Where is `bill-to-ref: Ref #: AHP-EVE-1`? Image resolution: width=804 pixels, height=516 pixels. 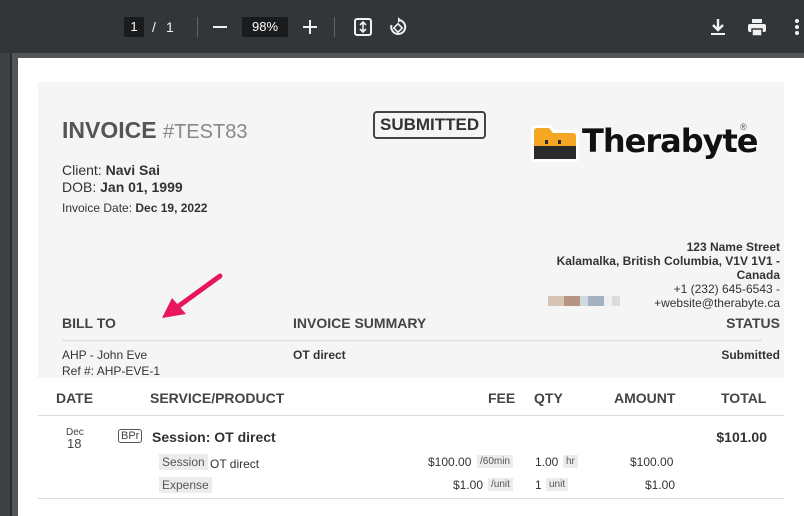
bill-to-ref: Ref #: AHP-EVE-1 is located at coordinates (111, 371).